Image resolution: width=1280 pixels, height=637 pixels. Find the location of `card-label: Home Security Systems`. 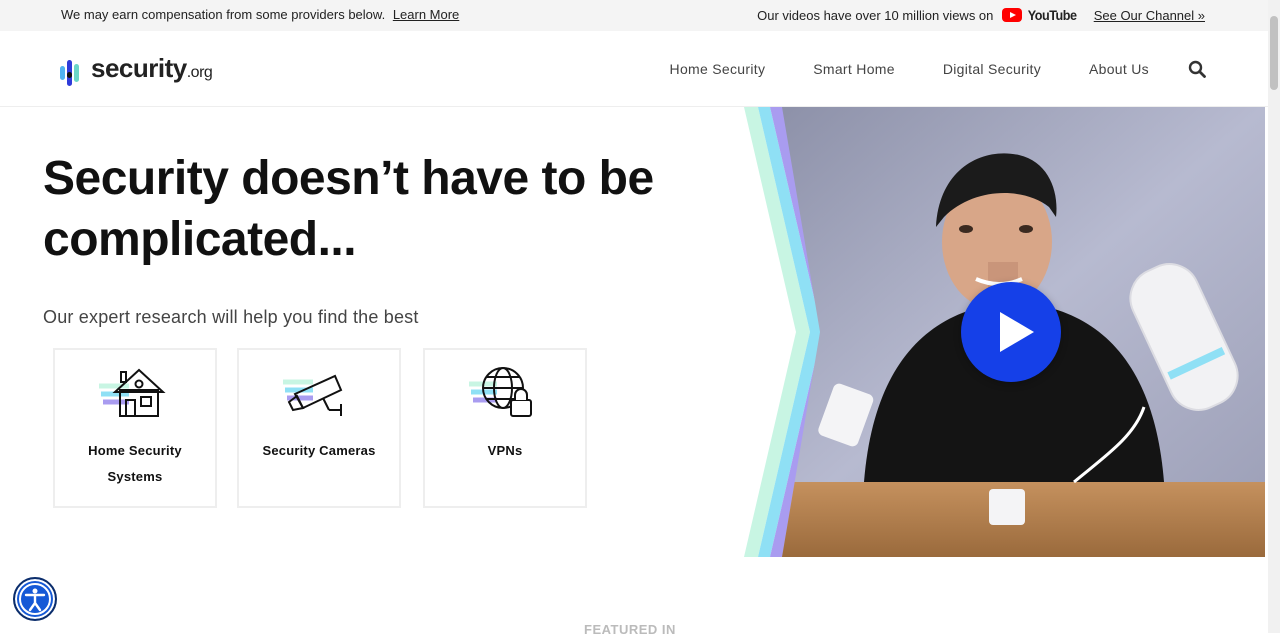

card-label: Home Security Systems is located at coordinates (135, 463).